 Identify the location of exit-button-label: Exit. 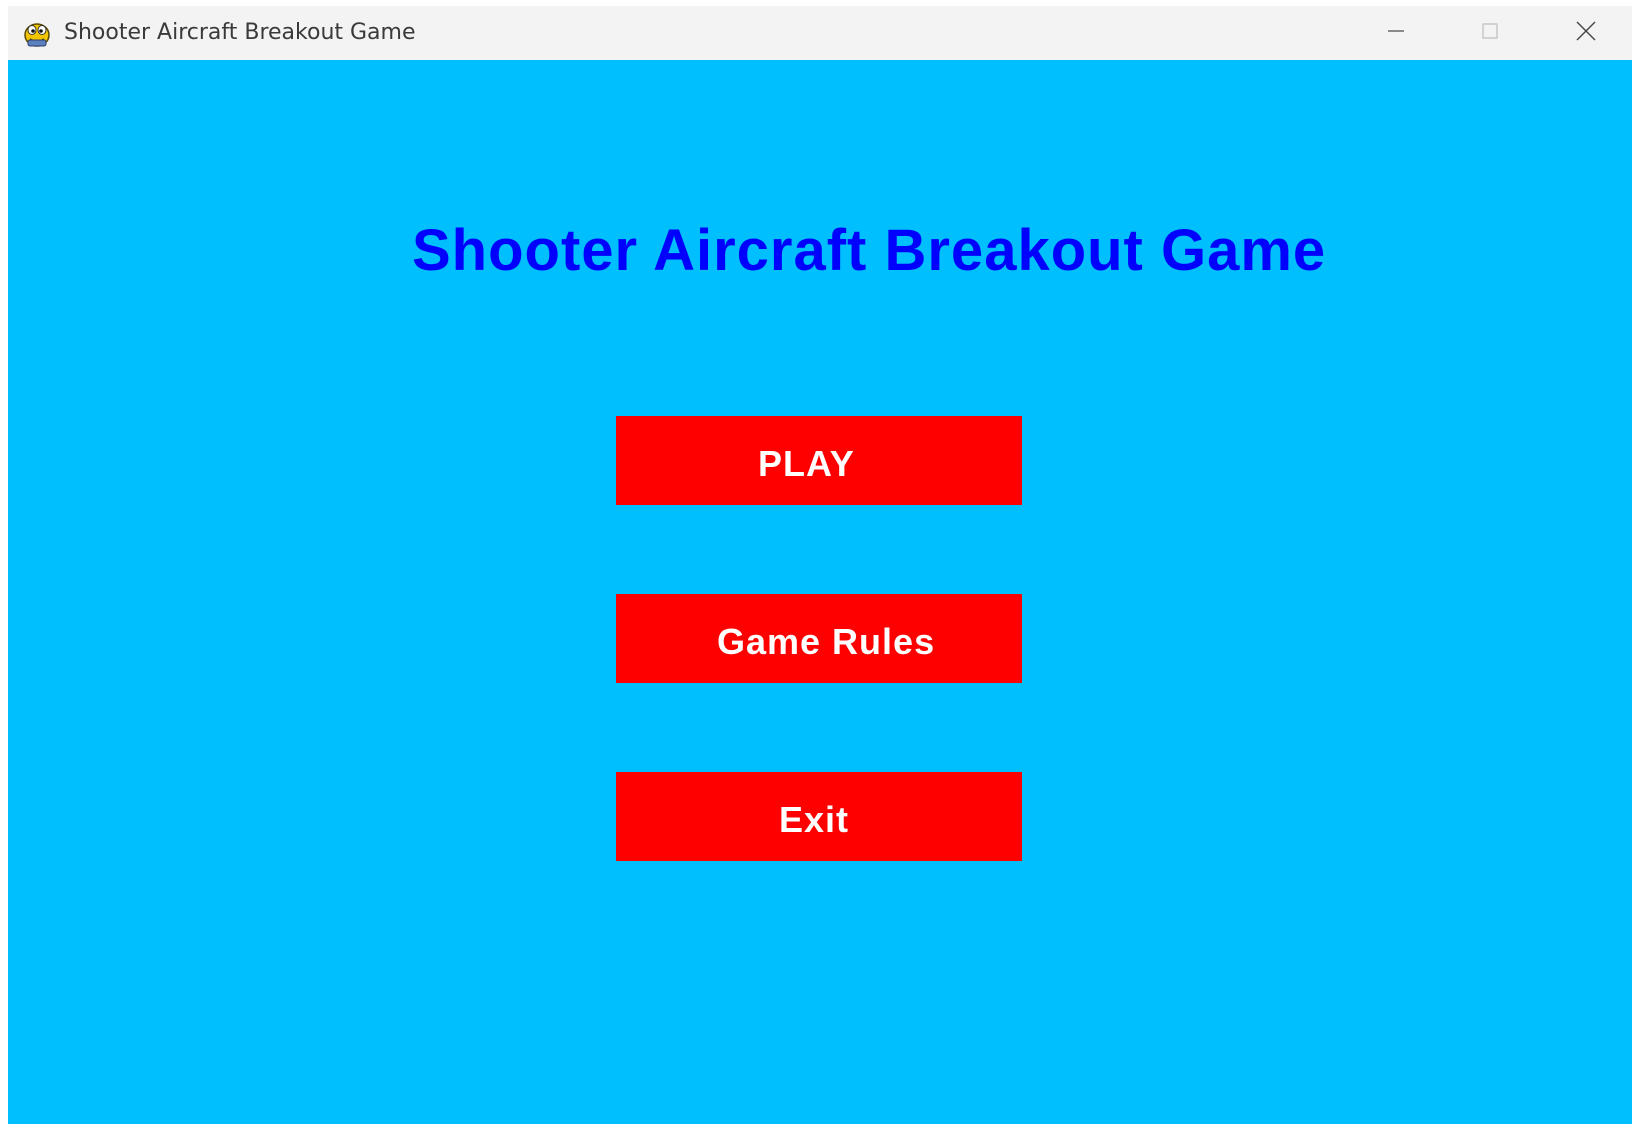
(814, 819).